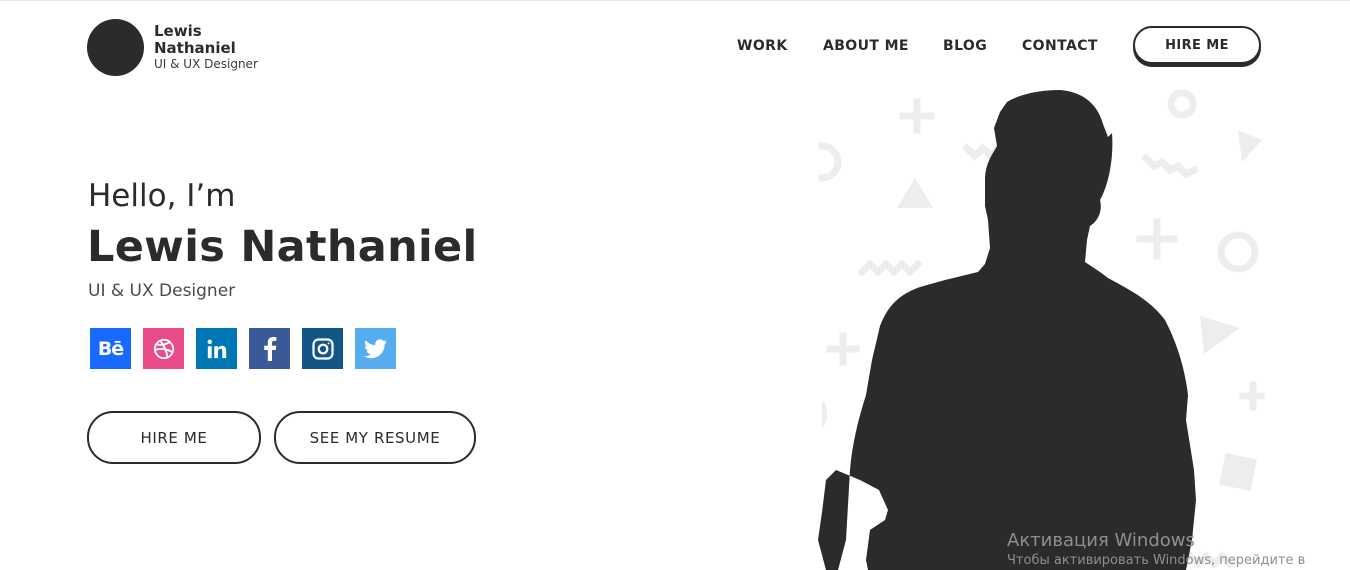 This screenshot has width=1350, height=570. I want to click on watermark-subtitle: Чтобы активировать Windows, перейдите в, so click(1156, 560).